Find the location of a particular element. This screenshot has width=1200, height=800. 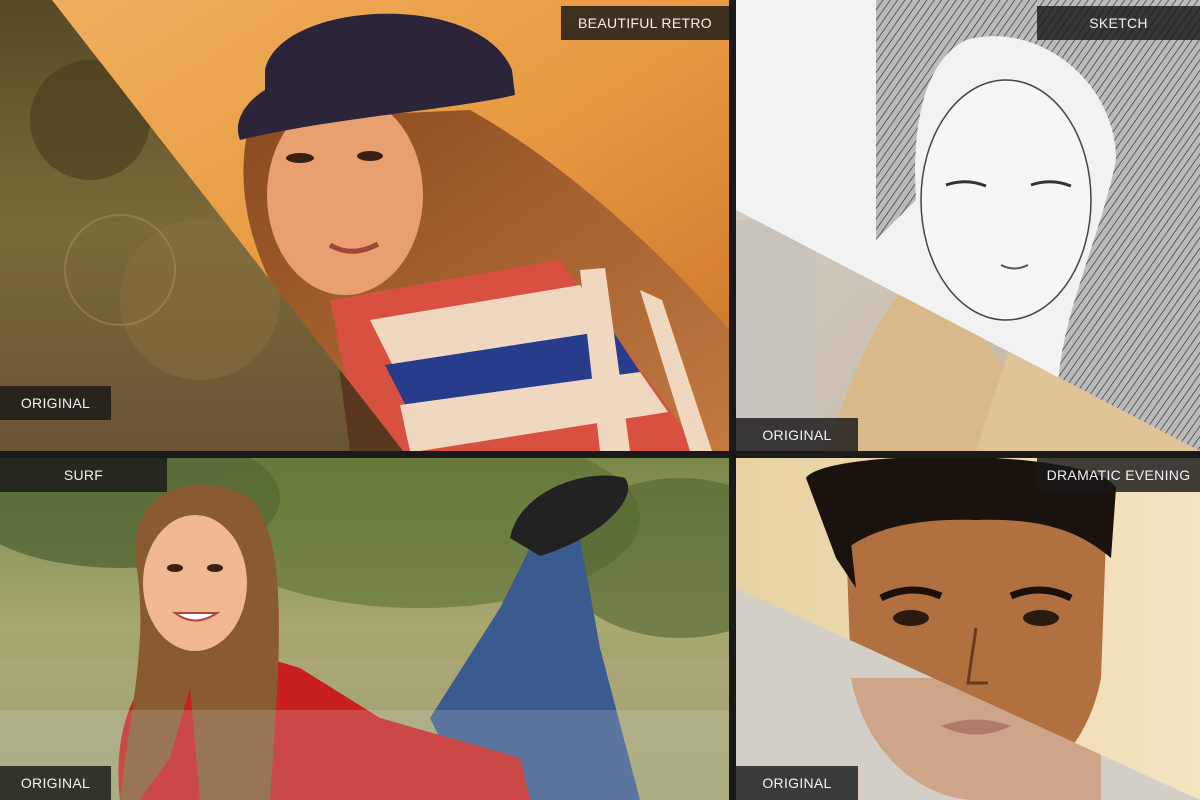

effect-label: SURF is located at coordinates (83, 475).